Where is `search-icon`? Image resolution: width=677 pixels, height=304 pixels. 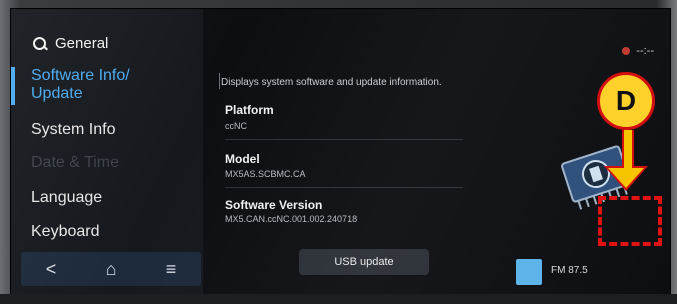
search-icon is located at coordinates (40, 43).